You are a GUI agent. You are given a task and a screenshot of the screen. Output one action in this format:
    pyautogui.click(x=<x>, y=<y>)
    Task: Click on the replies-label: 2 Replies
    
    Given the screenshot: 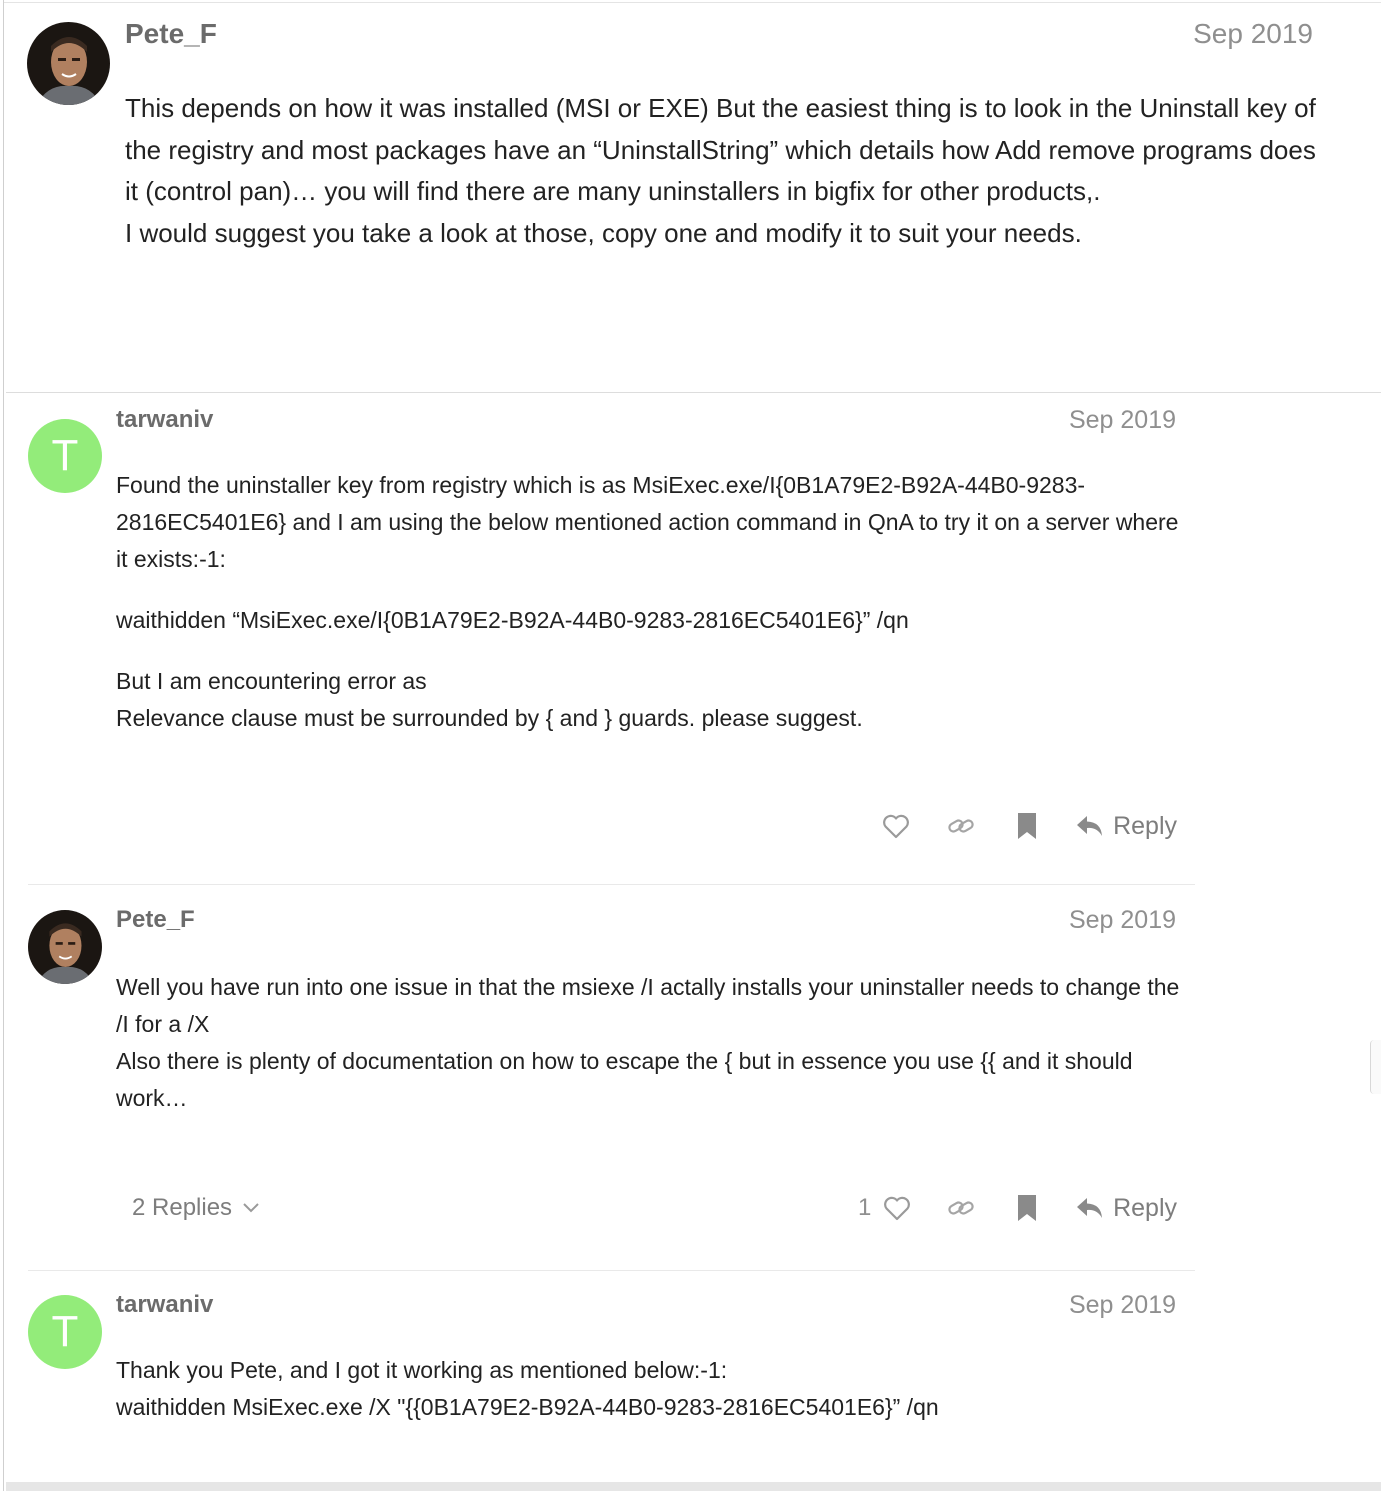 What is the action you would take?
    pyautogui.click(x=182, y=1207)
    